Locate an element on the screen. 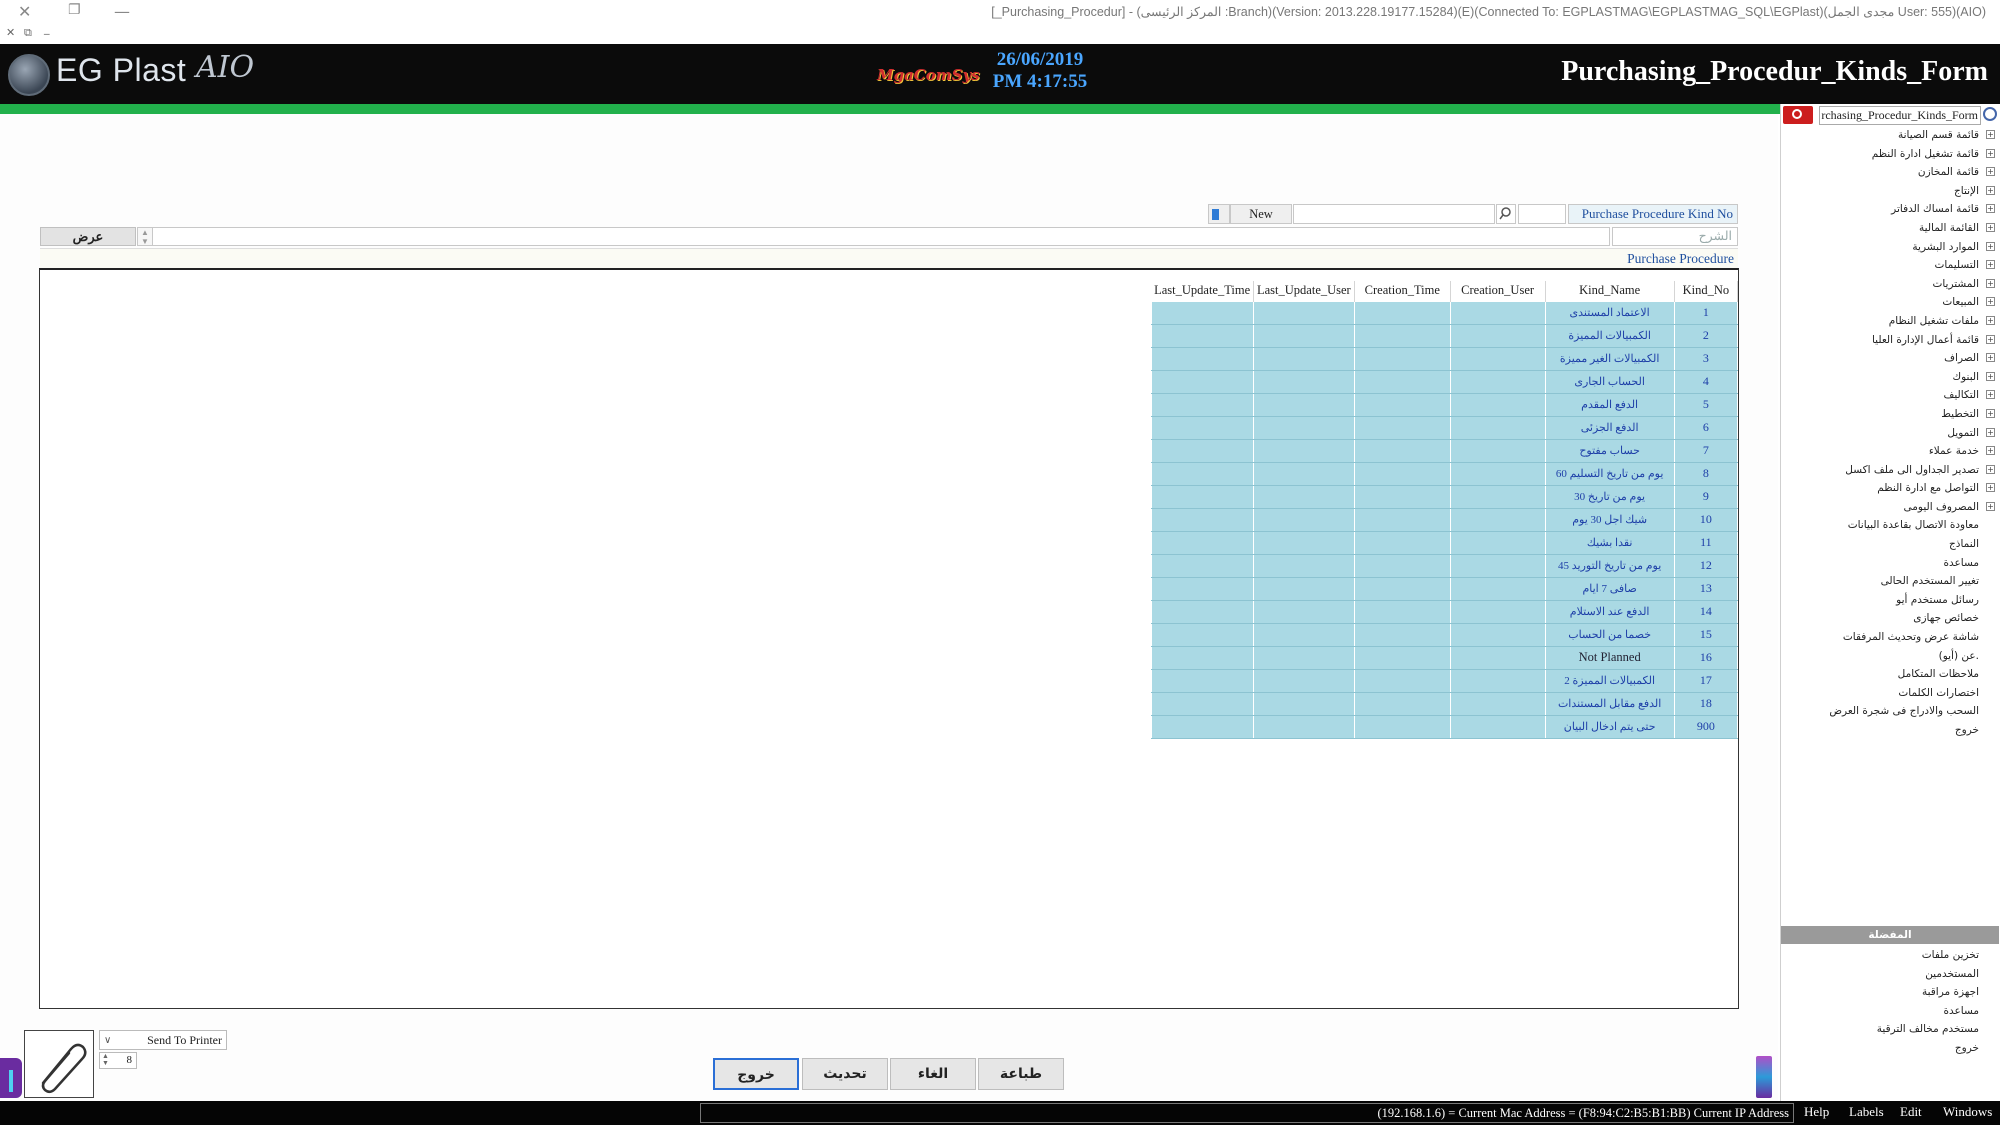 This screenshot has height=1125, width=2000. tree-item: عن (أيو). is located at coordinates (1890, 656).